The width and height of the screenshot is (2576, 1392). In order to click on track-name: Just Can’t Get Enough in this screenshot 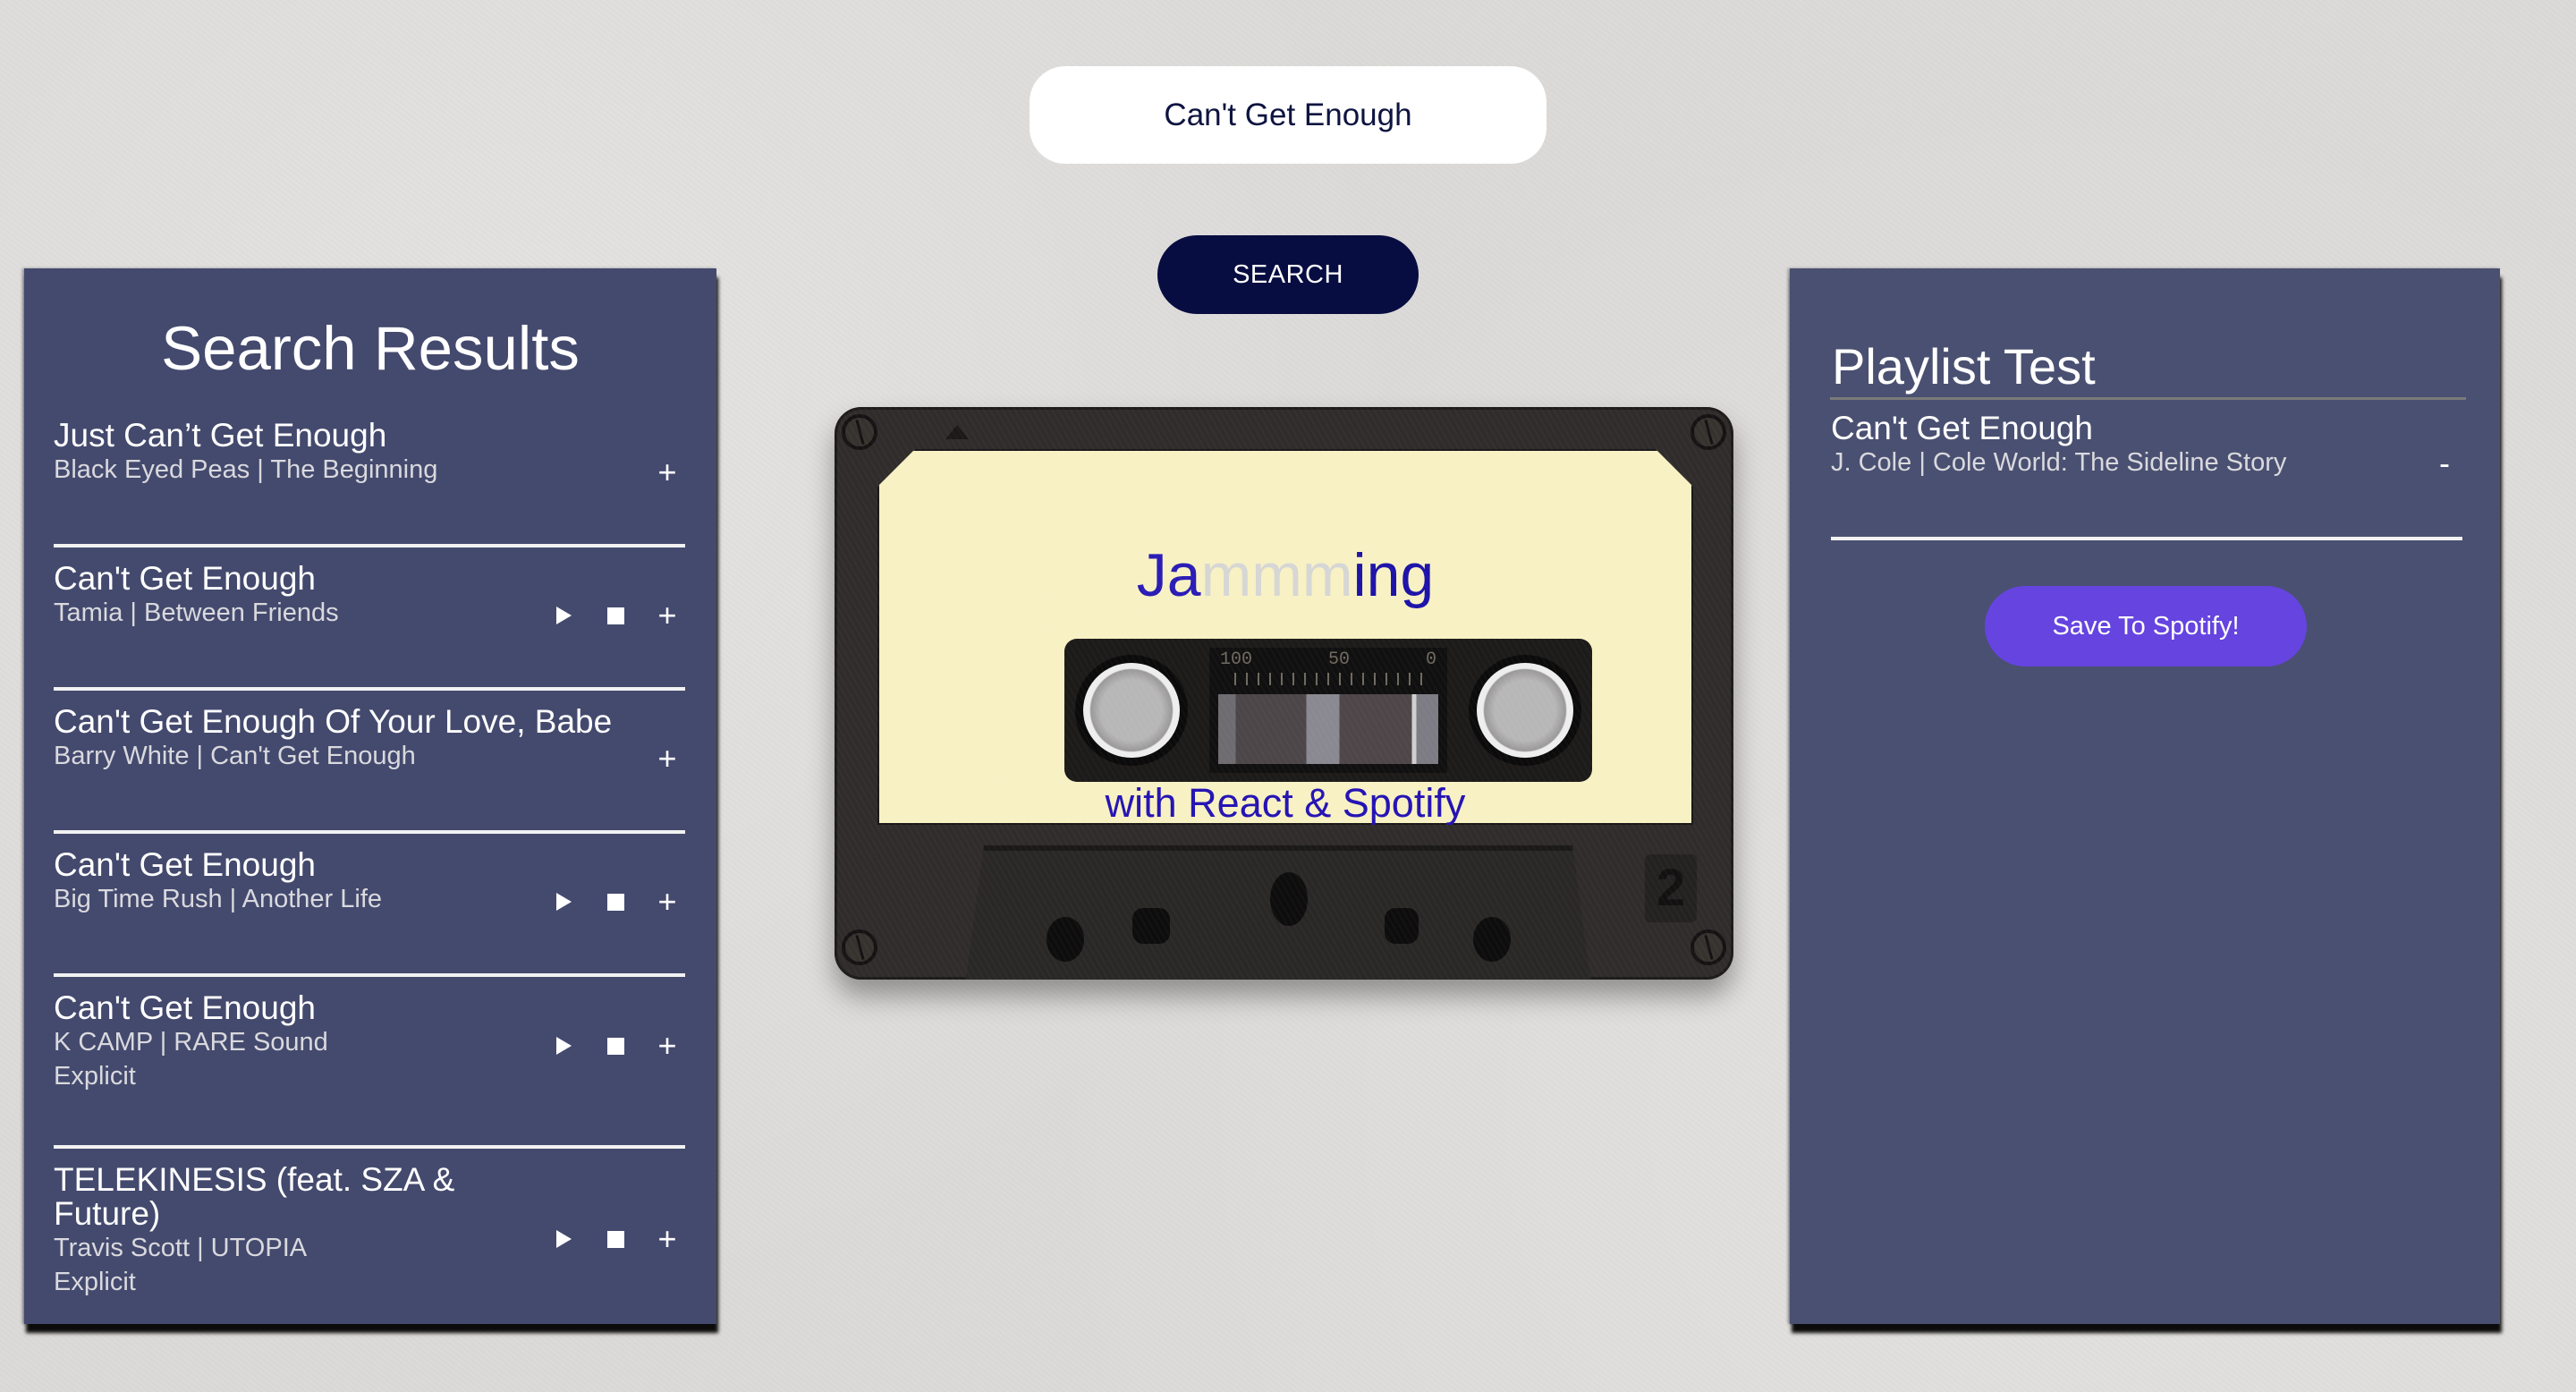, I will do `click(220, 435)`.